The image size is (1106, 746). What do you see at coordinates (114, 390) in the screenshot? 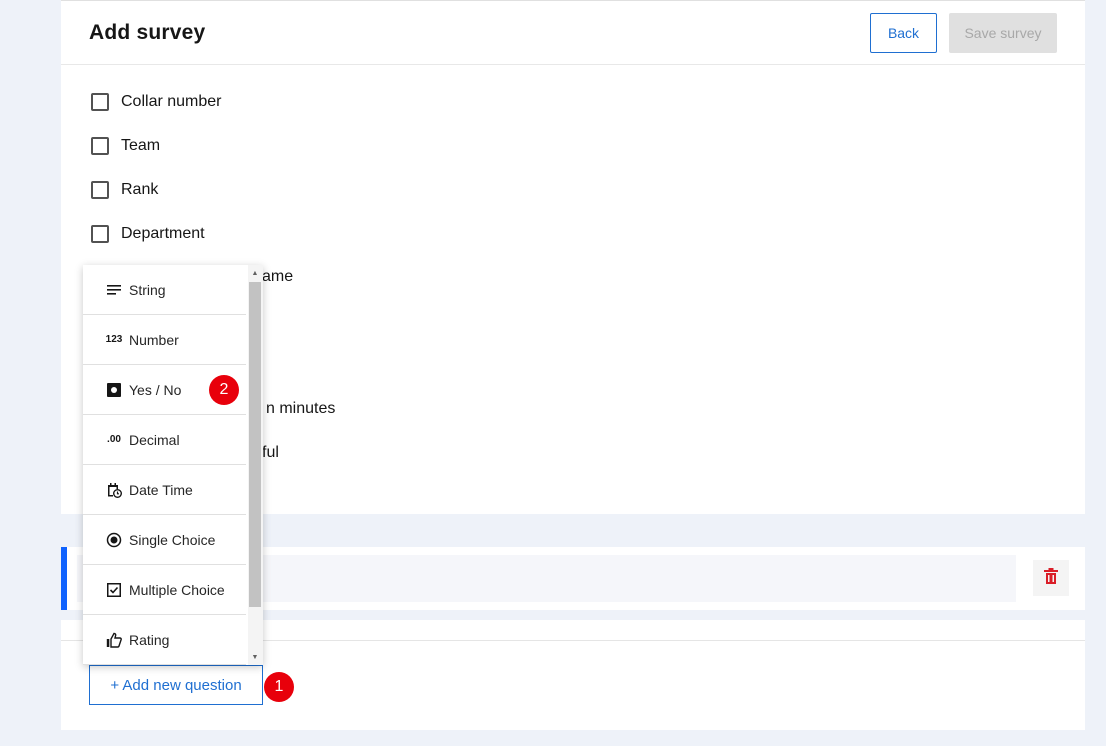
I see `toggle-square-icon` at bounding box center [114, 390].